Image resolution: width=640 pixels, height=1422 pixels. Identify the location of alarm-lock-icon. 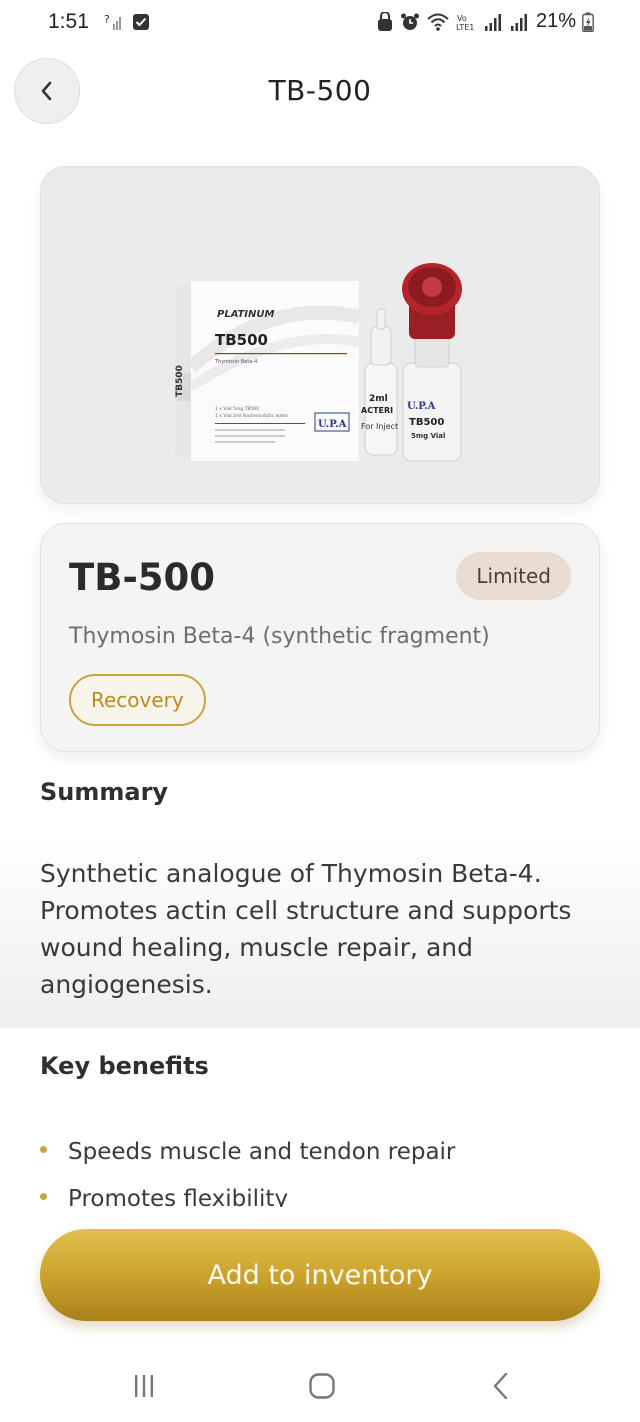
(384, 21).